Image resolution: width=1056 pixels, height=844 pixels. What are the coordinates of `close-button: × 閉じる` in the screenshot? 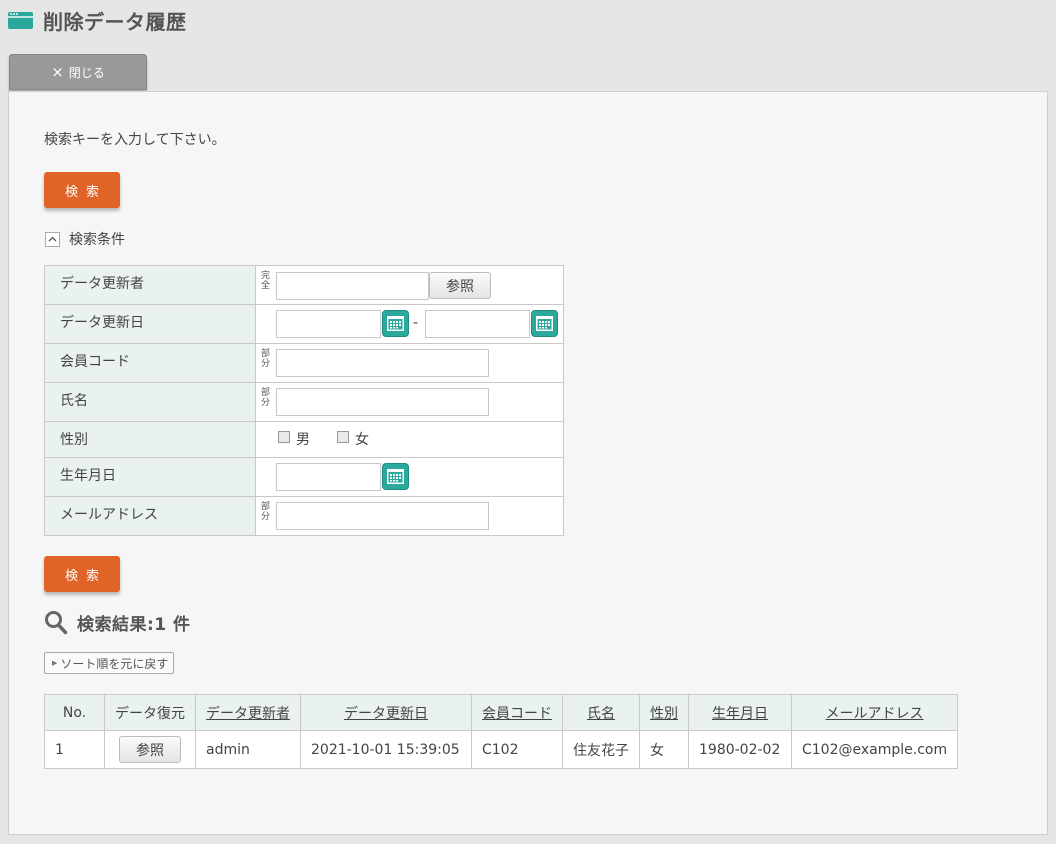 It's located at (78, 72).